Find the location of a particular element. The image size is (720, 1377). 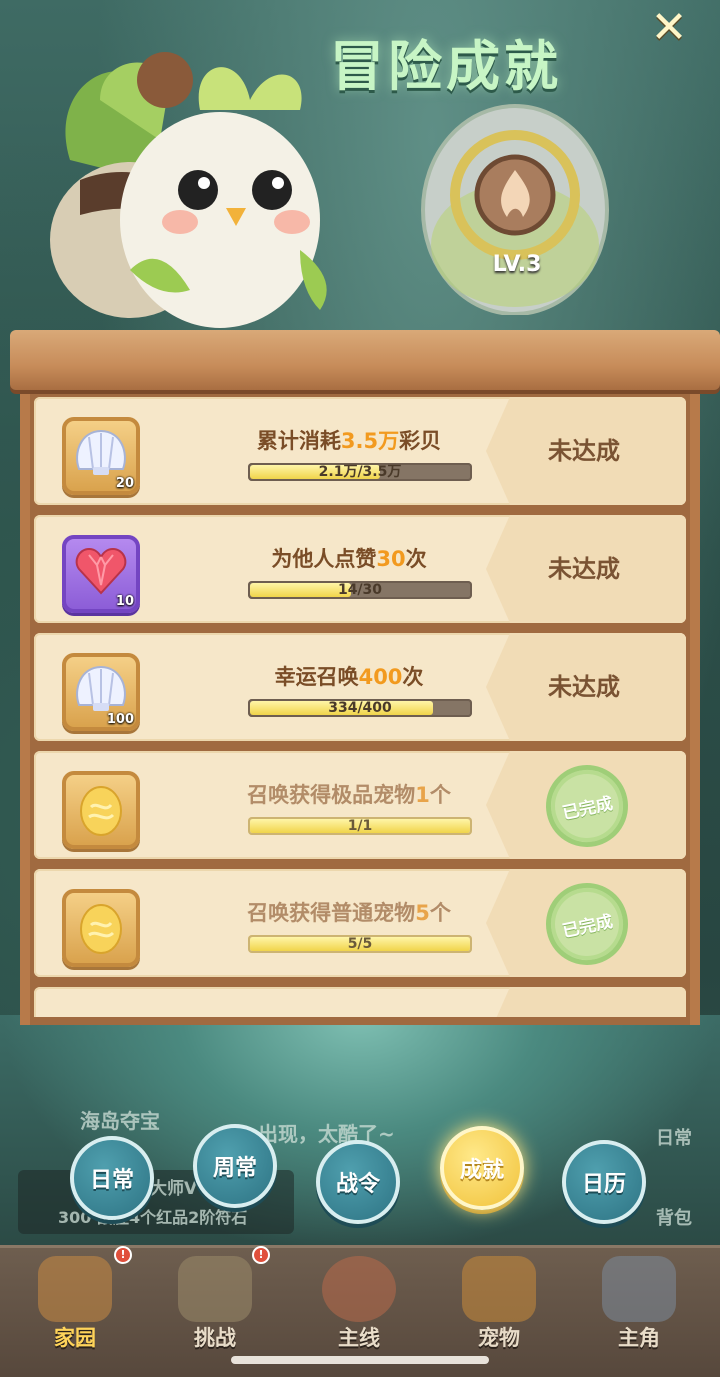

task-description: 召唤获得普通宠物5个 is located at coordinates (349, 913).